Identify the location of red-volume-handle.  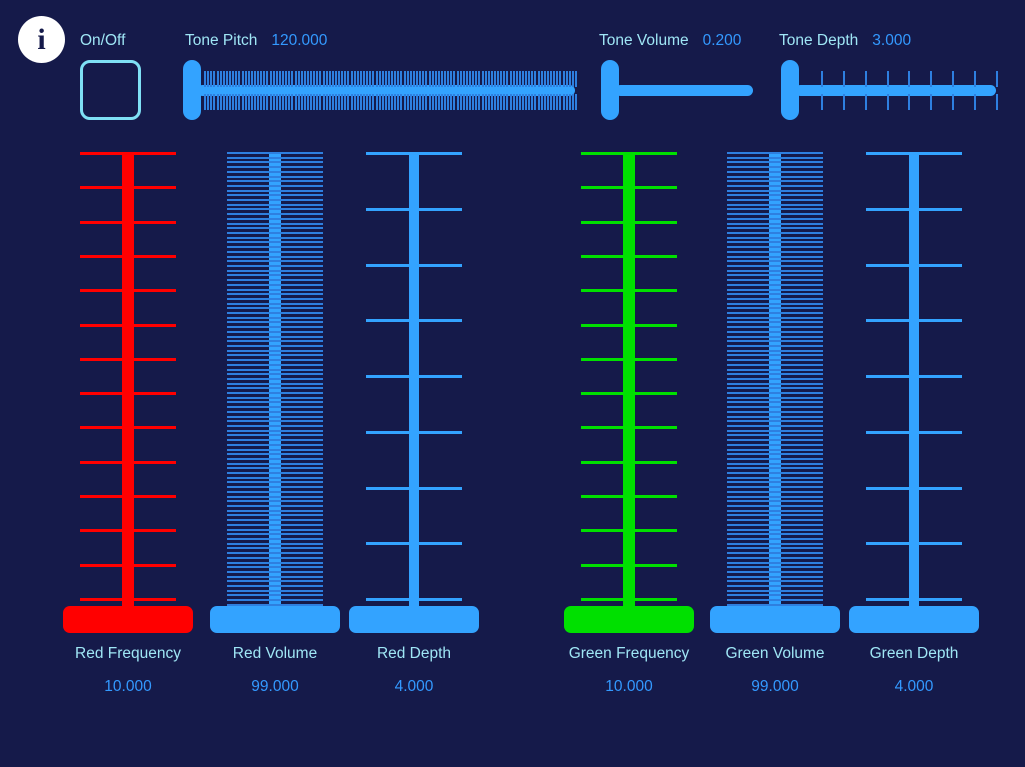
(275, 619).